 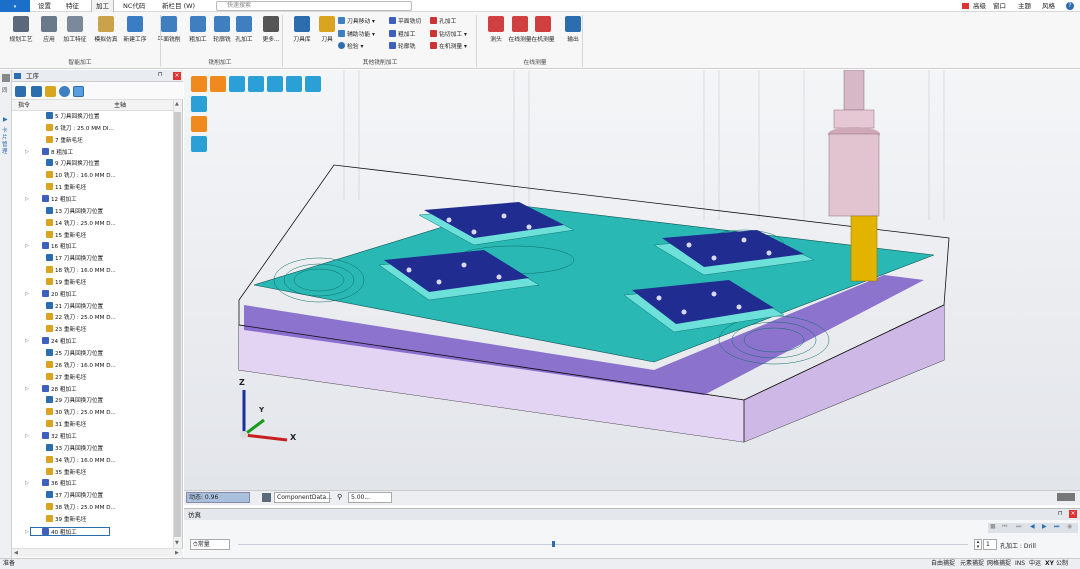 I want to click on tree-row: 33 刀具回换刀位置, so click(x=57, y=448).